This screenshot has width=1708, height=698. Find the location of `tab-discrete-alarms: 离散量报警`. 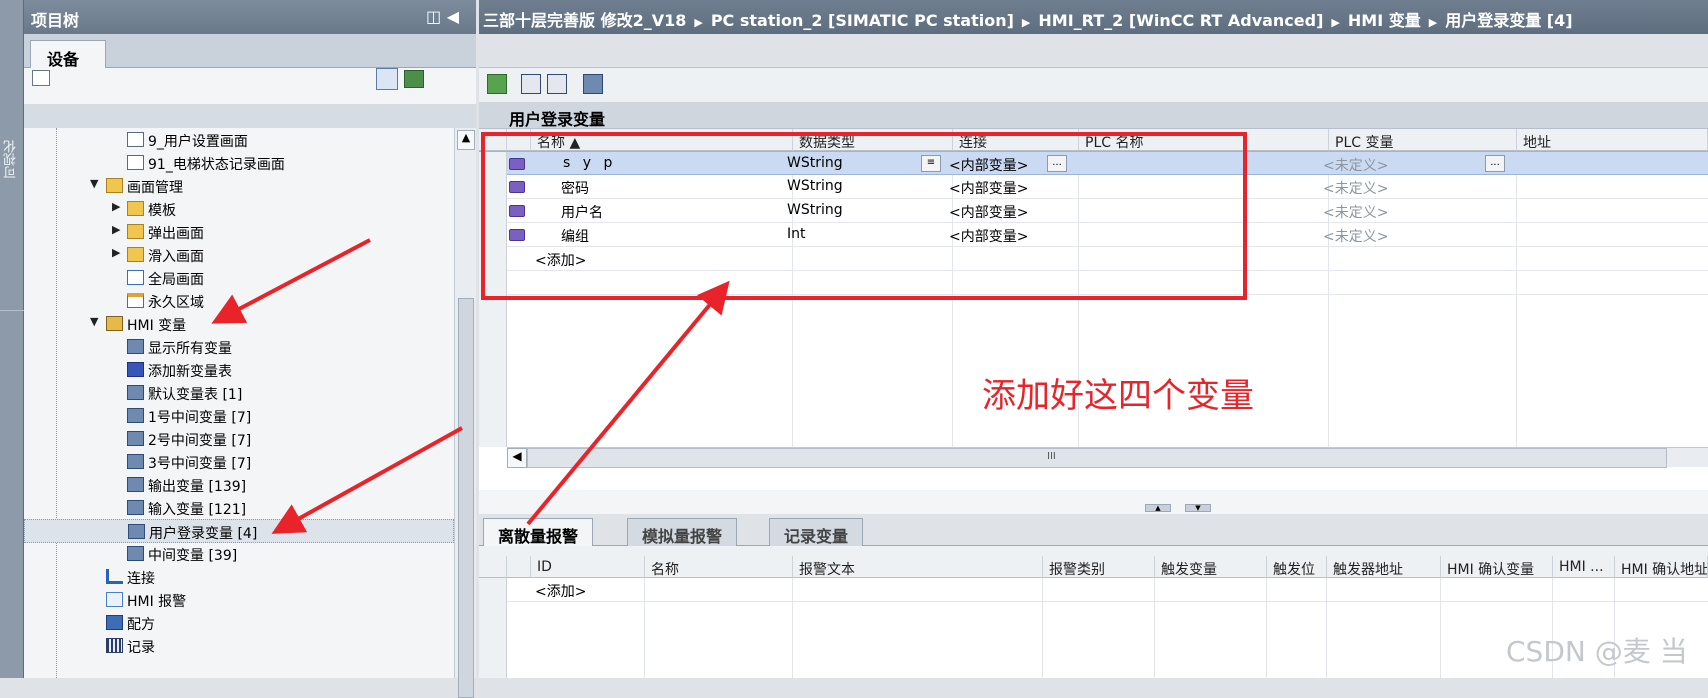

tab-discrete-alarms: 离散量报警 is located at coordinates (538, 532).